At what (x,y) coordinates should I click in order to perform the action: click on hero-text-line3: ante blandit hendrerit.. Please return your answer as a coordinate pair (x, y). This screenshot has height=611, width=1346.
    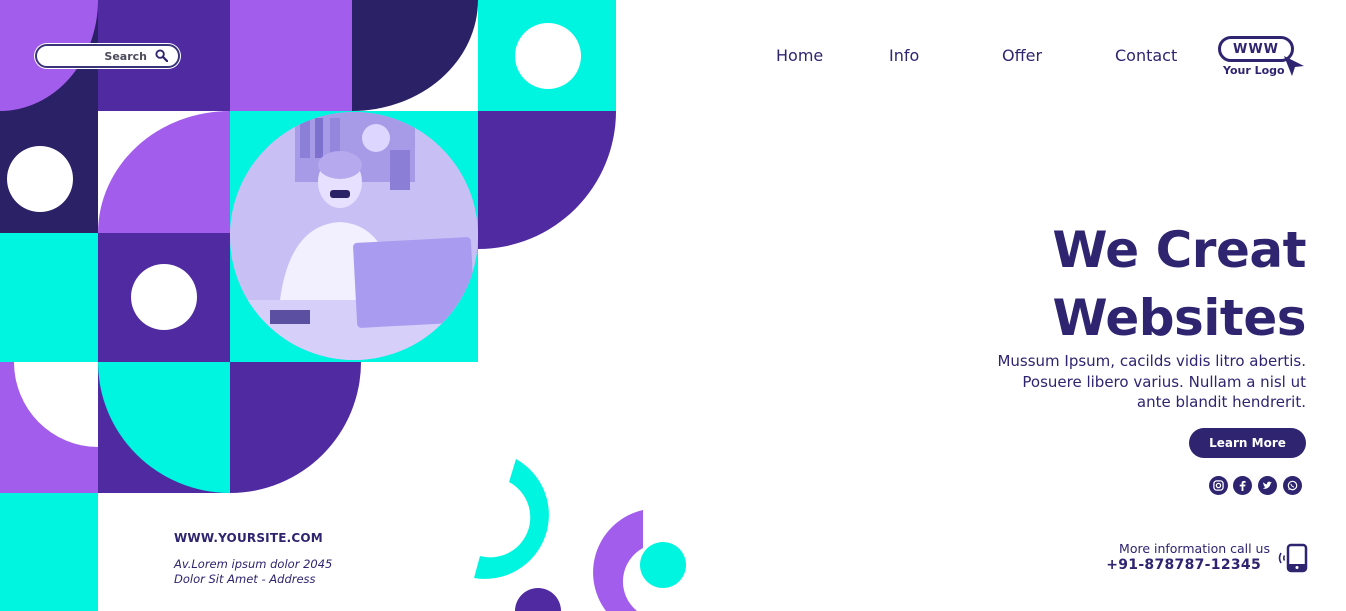
    Looking at the image, I should click on (1221, 402).